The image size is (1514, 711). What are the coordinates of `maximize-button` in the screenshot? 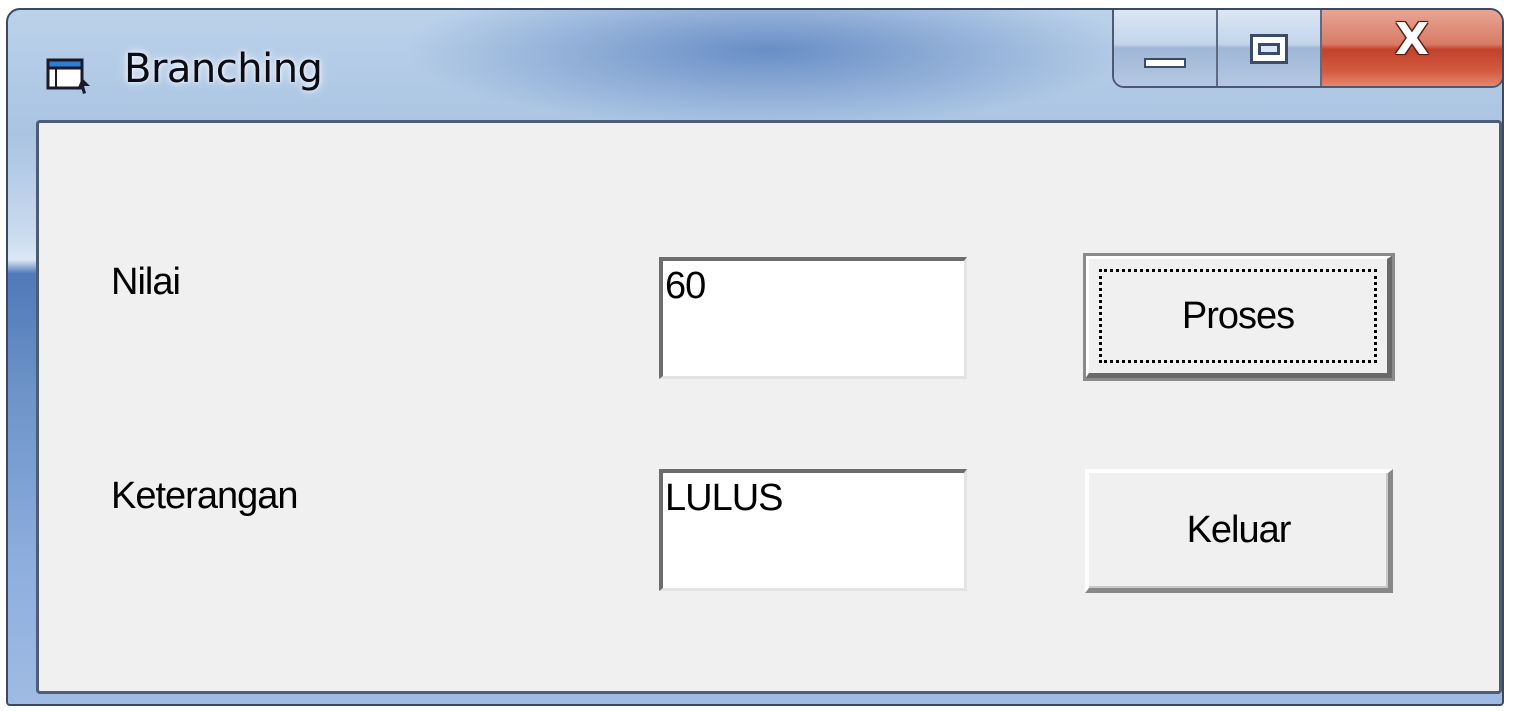 It's located at (1270, 48).